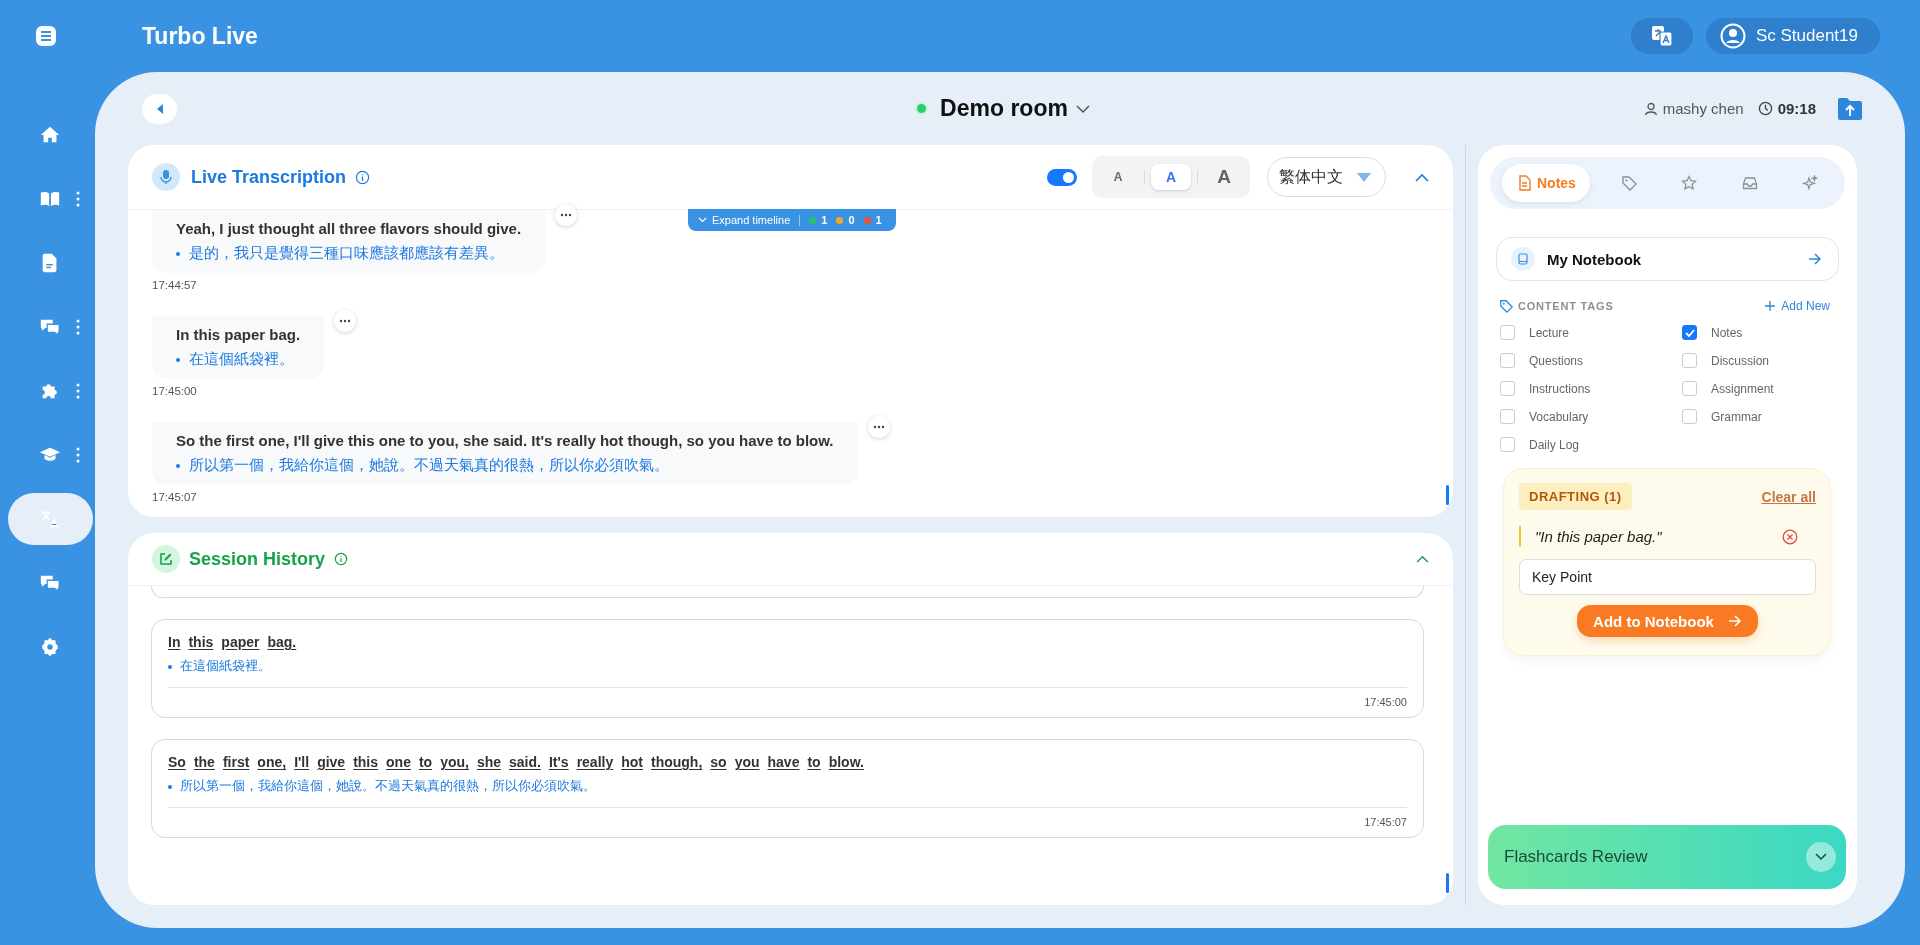  Describe the element at coordinates (1598, 536) in the screenshot. I see `draft-quote: "In this paper bag."` at that location.